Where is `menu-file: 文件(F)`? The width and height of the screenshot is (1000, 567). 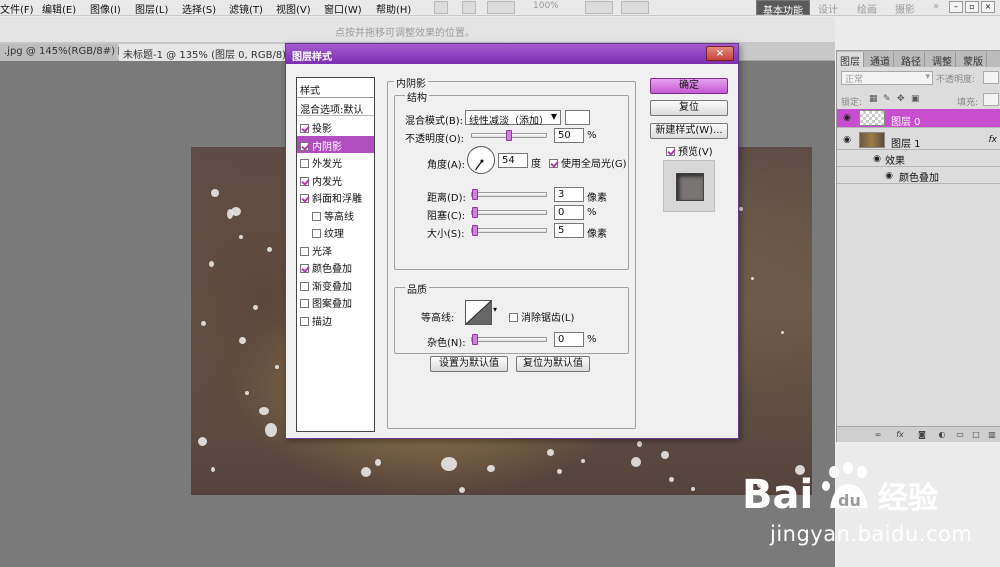
menu-file: 文件(F) is located at coordinates (17, 8).